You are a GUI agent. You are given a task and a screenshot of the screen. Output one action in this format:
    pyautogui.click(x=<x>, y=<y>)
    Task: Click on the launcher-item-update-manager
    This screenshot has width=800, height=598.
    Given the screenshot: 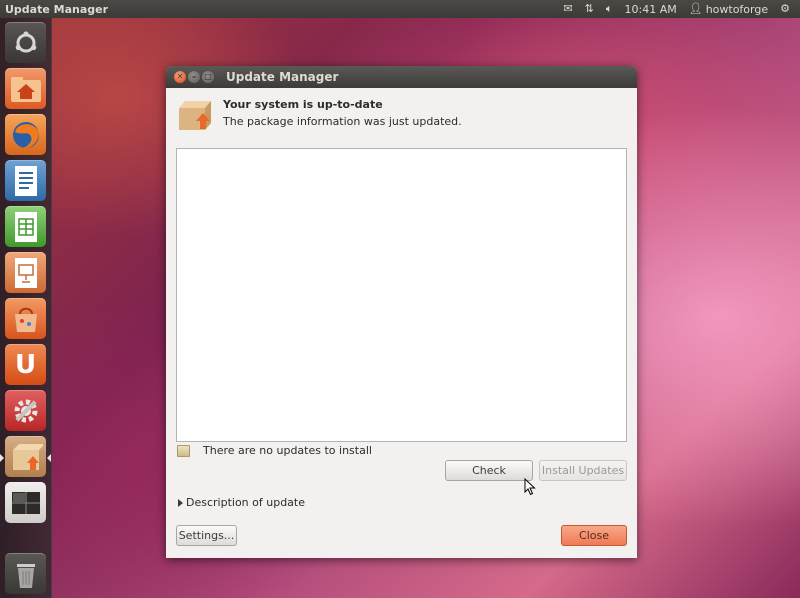 What is the action you would take?
    pyautogui.click(x=25, y=456)
    